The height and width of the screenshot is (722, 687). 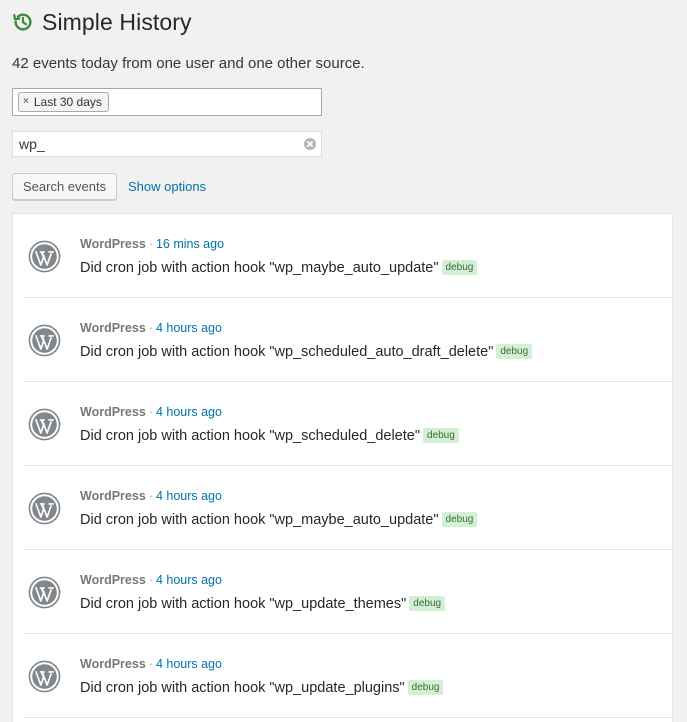 I want to click on search-events-button: Search events, so click(x=65, y=186).